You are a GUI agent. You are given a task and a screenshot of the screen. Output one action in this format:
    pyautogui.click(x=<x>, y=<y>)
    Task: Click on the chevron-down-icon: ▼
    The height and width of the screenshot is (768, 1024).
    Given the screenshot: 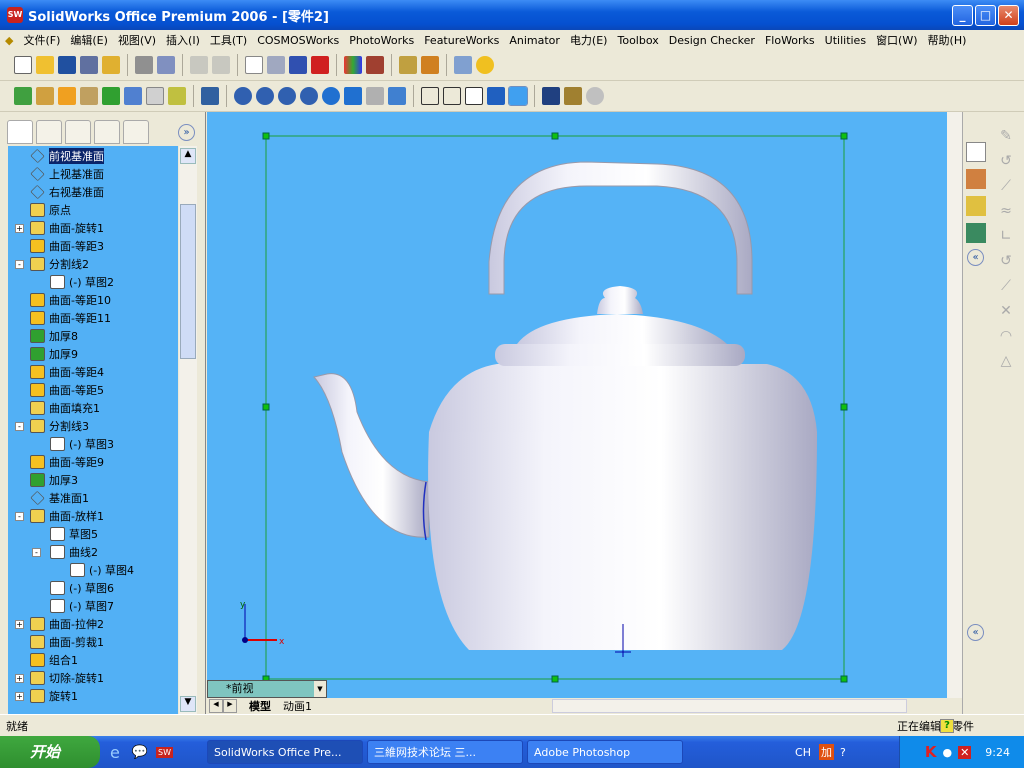 What is the action you would take?
    pyautogui.click(x=320, y=689)
    